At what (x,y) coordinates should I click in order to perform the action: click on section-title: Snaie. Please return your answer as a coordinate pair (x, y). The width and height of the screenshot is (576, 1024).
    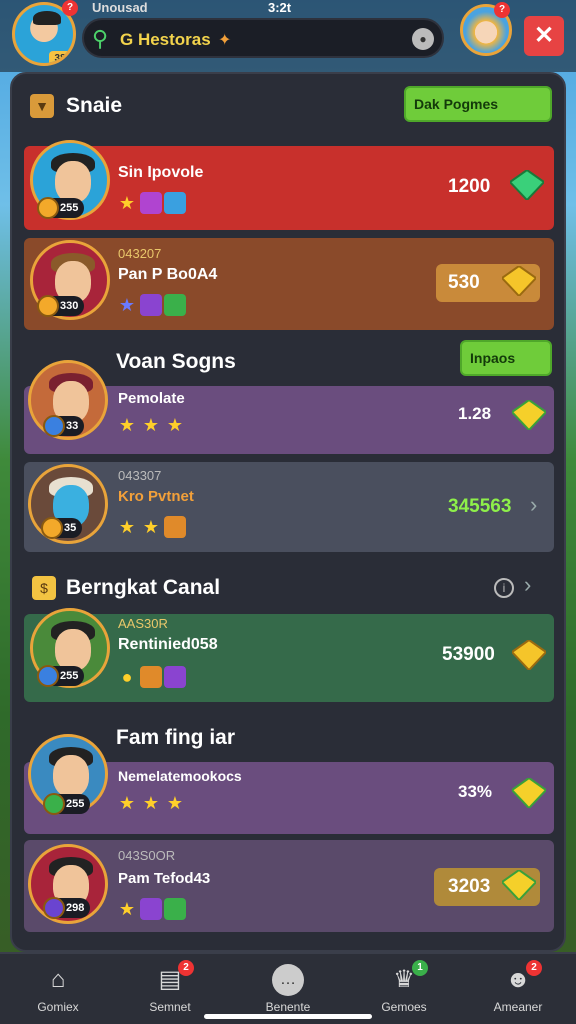
    Looking at the image, I should click on (94, 105).